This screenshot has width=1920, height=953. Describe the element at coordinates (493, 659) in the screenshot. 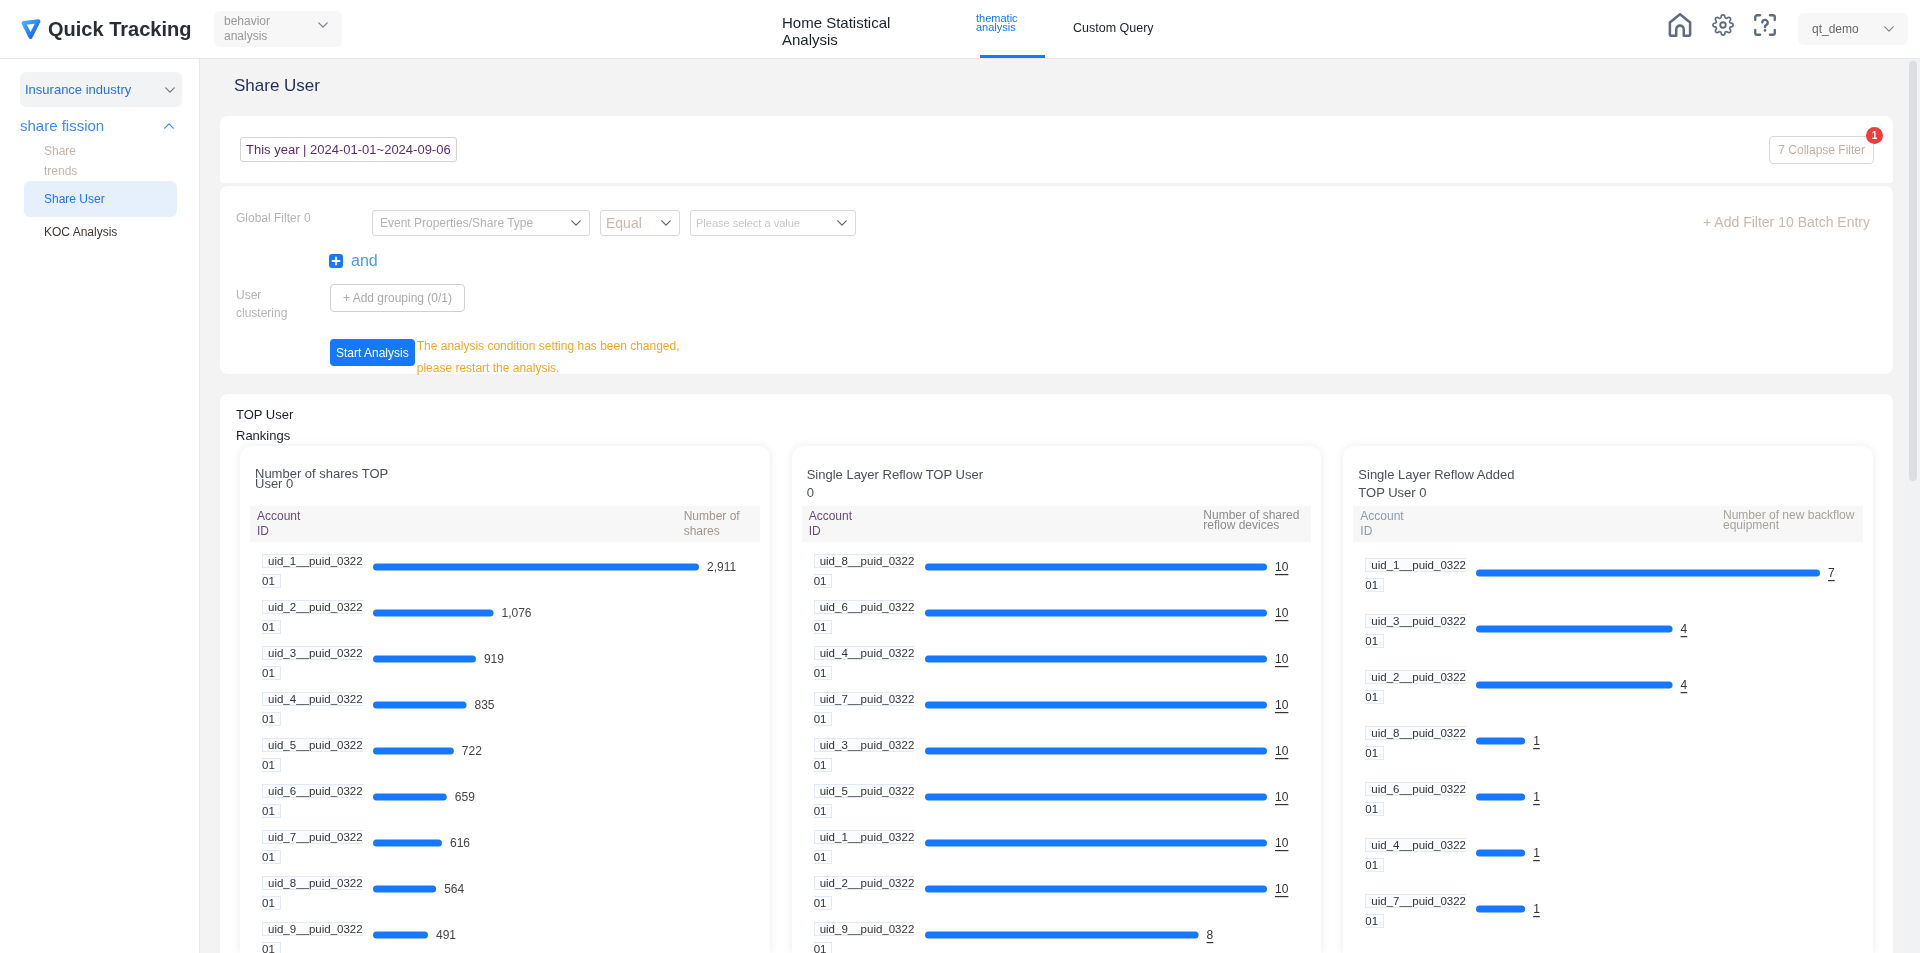

I see `value-label: 919` at that location.